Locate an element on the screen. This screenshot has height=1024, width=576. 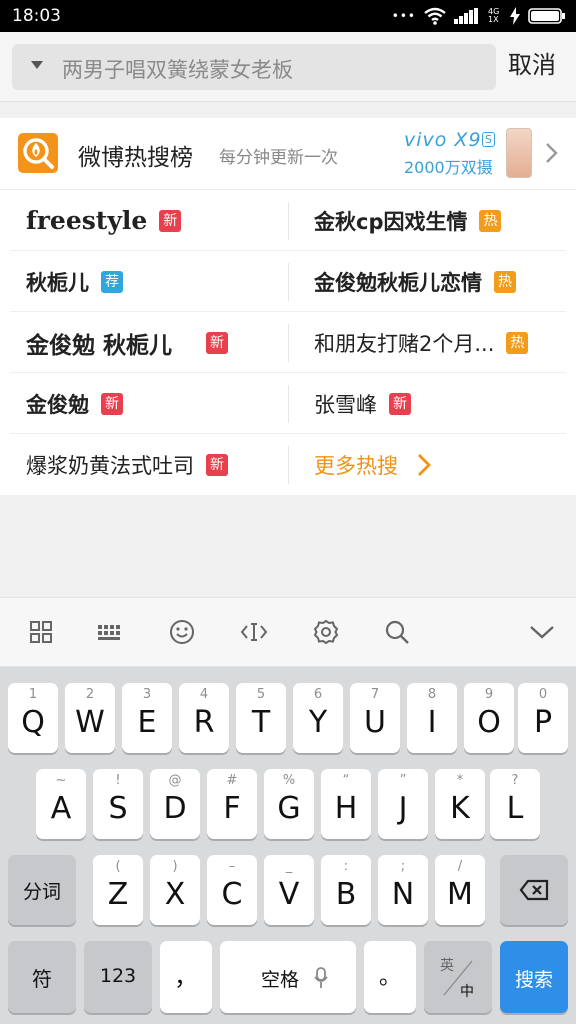
segment-key: 分词 is located at coordinates (42, 890).